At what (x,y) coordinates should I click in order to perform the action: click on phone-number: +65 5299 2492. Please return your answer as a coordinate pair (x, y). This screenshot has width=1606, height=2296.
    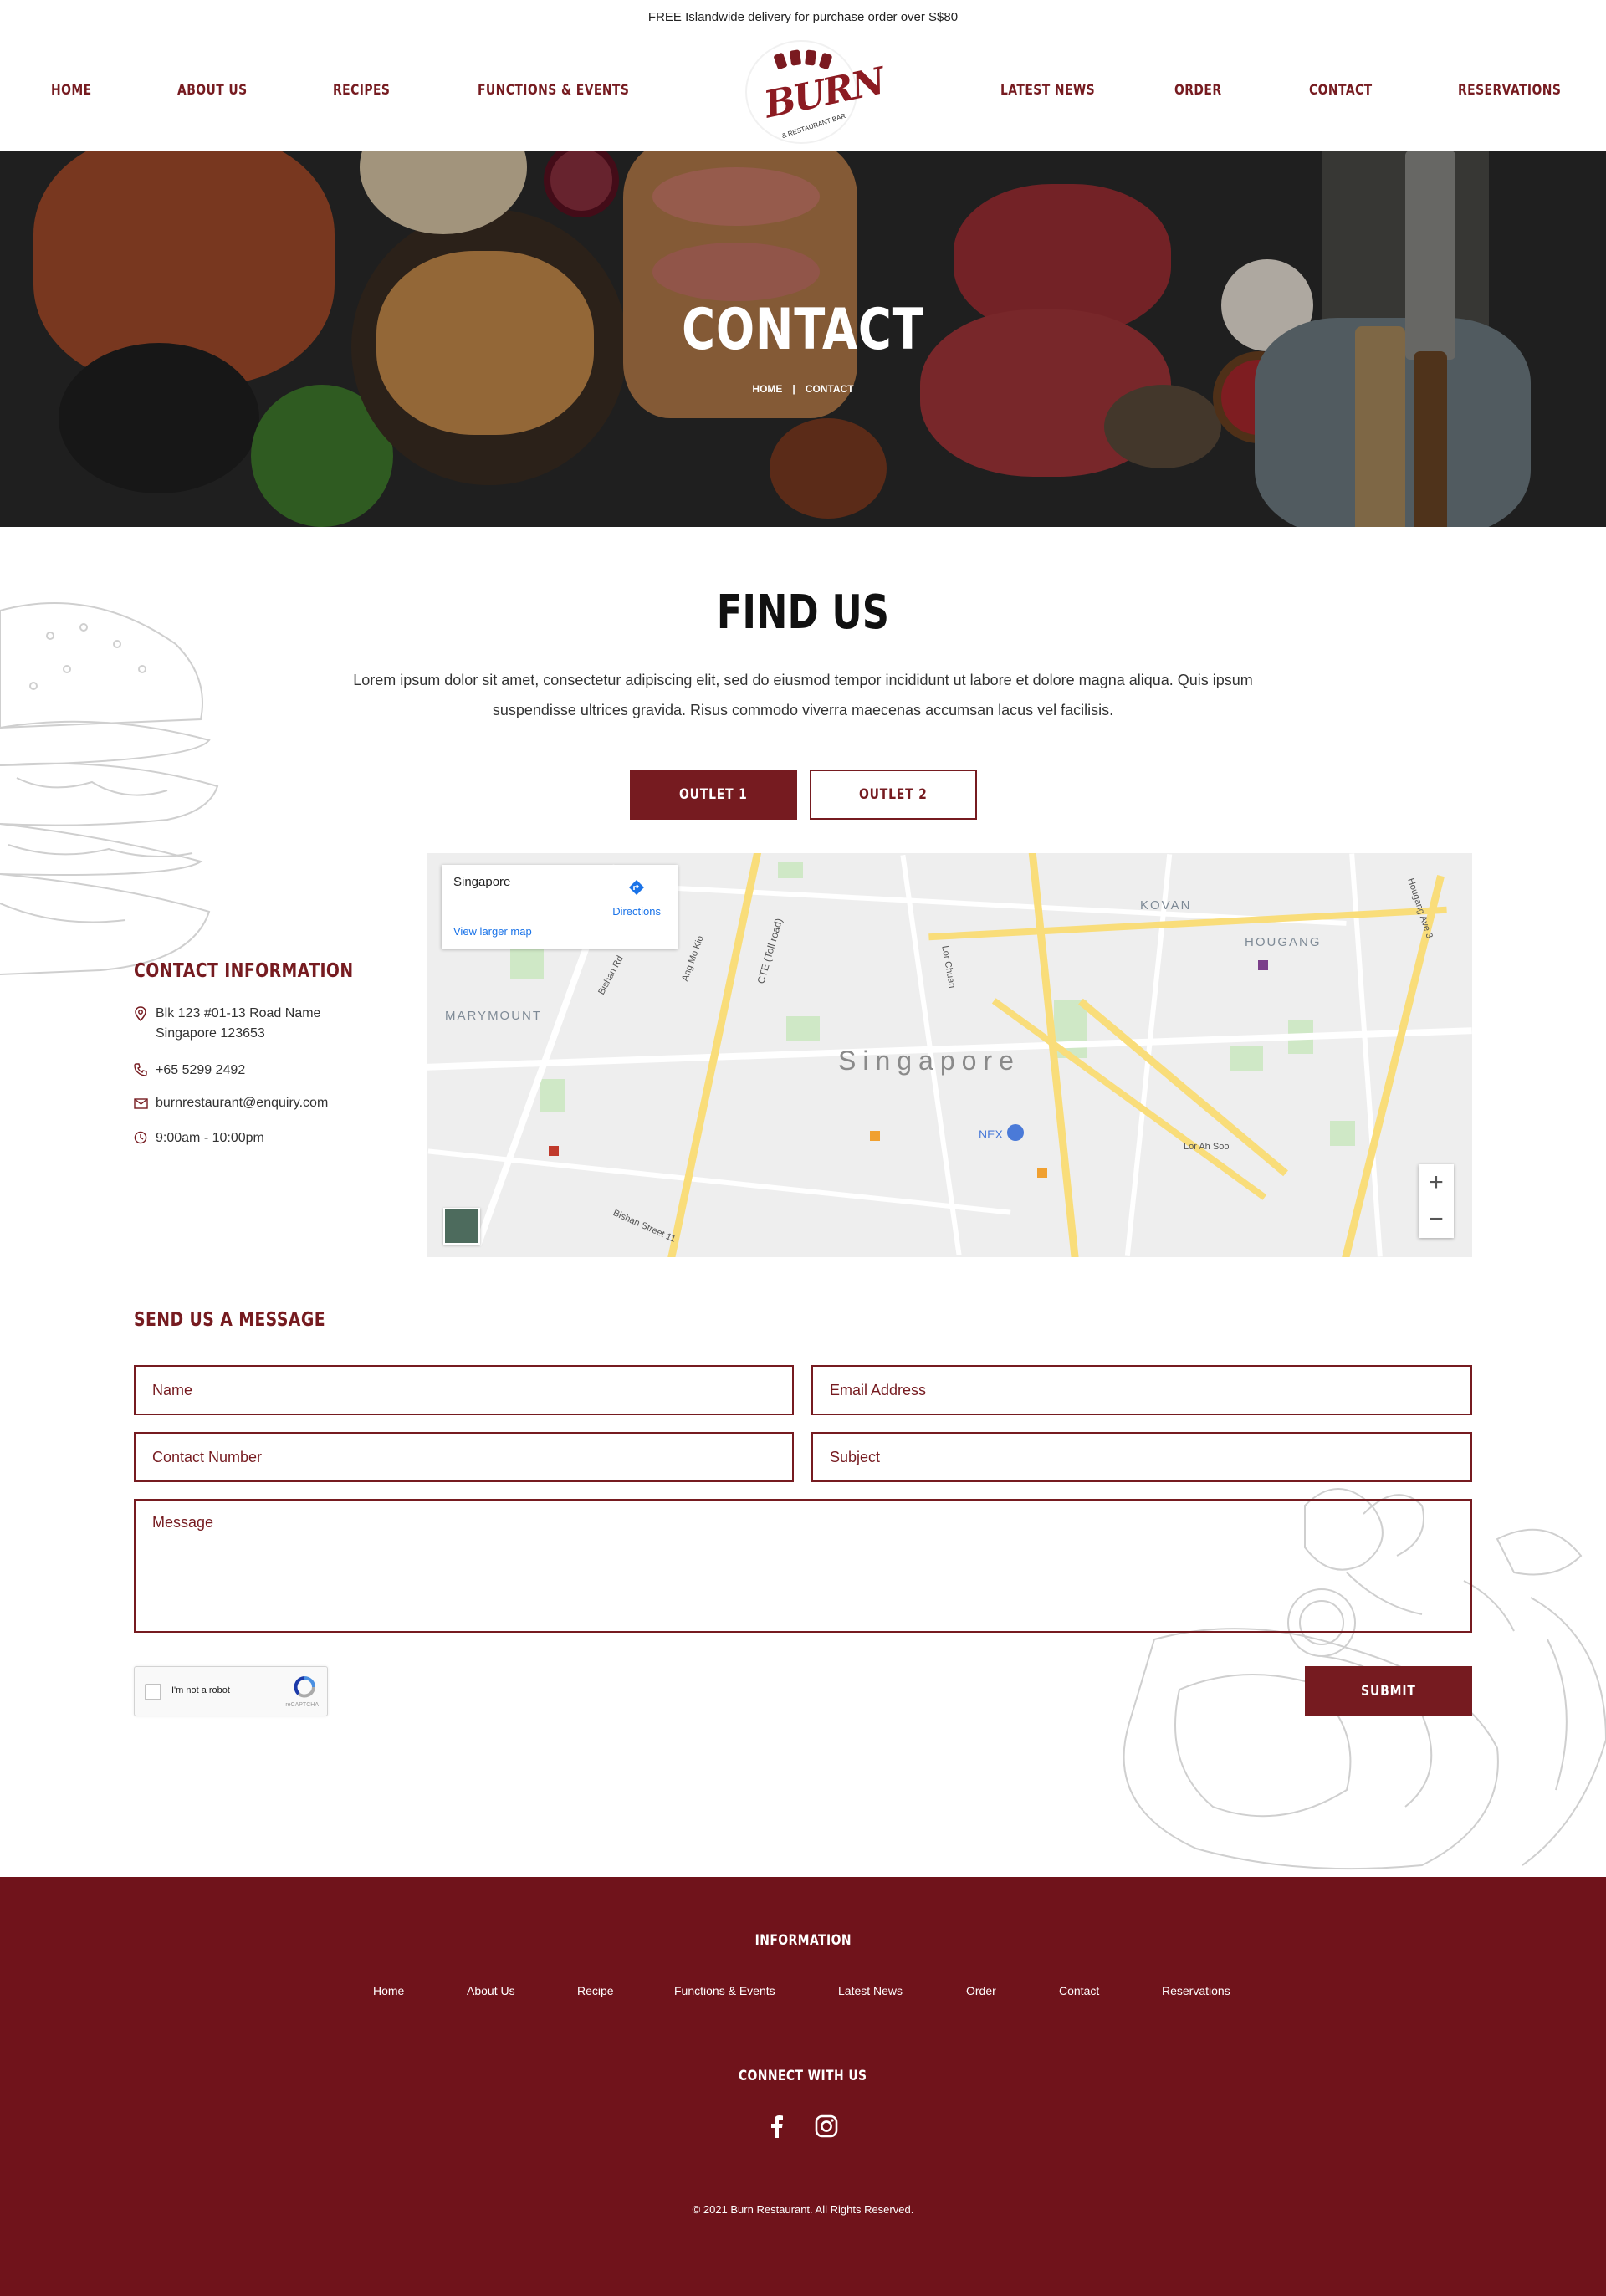
    Looking at the image, I should click on (200, 1071).